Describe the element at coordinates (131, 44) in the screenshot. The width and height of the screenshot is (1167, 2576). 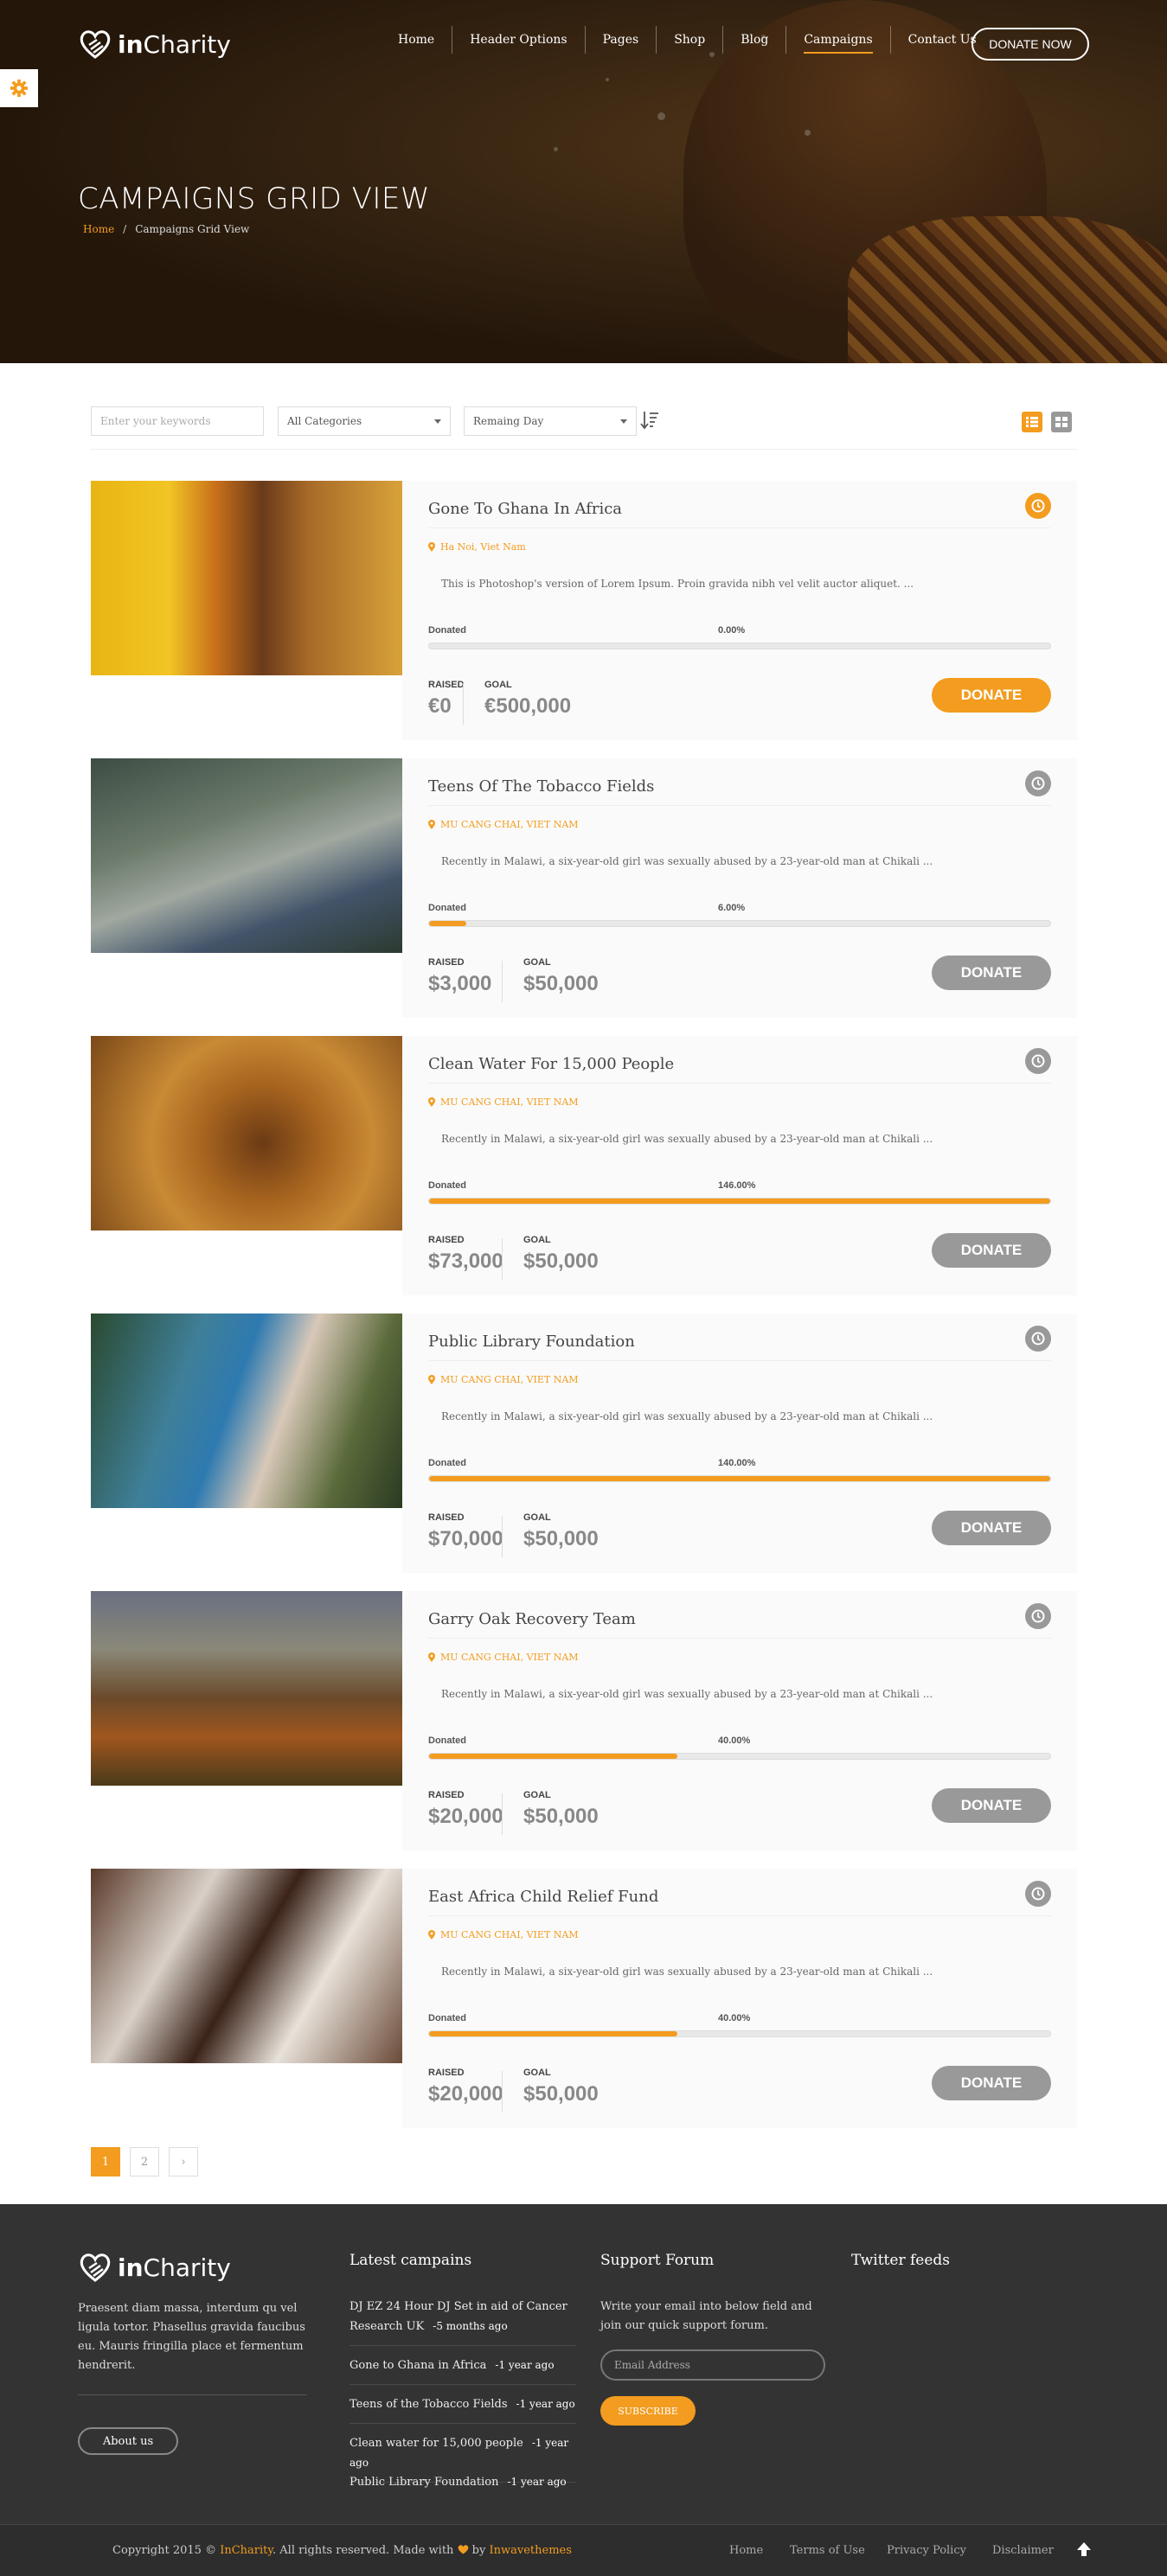
I see `logo-bold: in` at that location.